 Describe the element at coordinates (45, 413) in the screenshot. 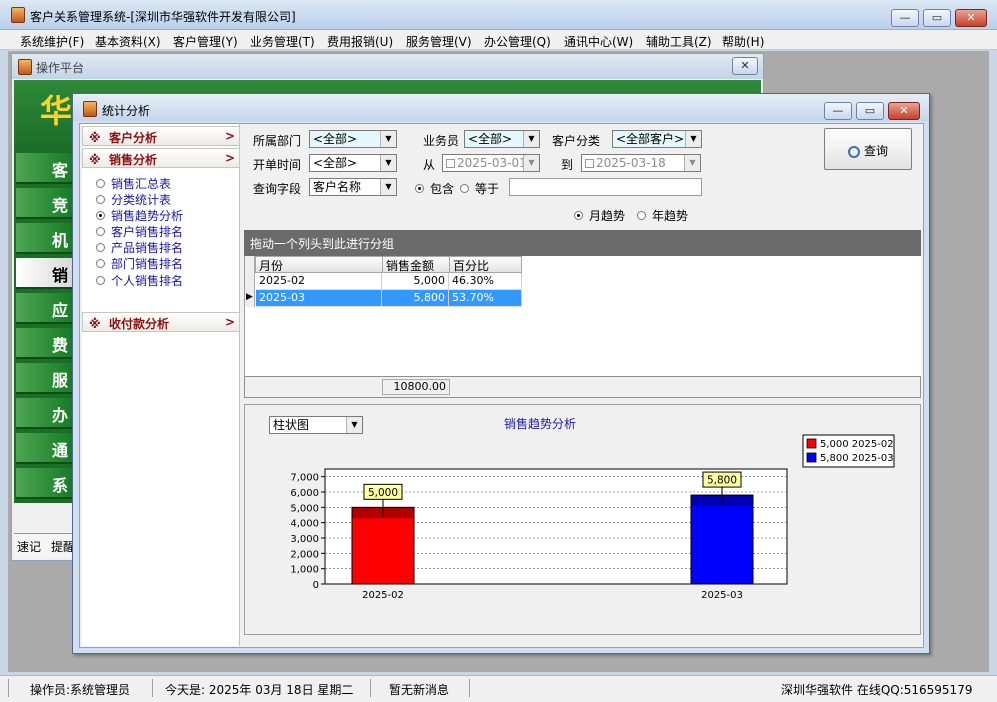

I see `nav-office: 办` at that location.